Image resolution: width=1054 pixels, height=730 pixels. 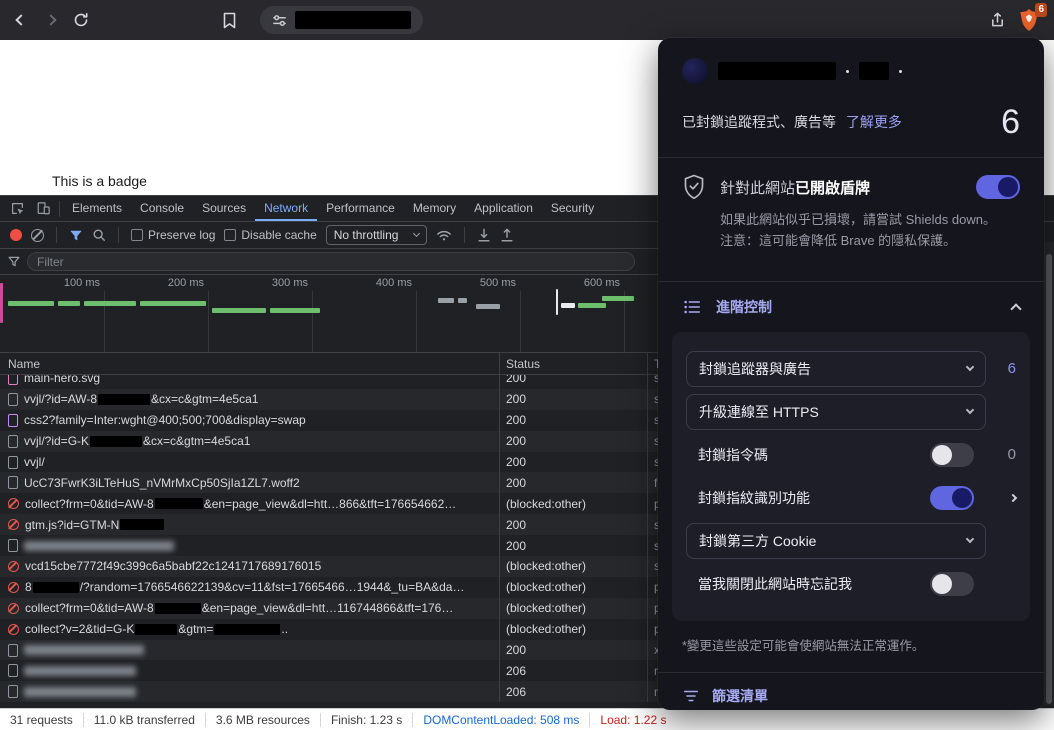 I want to click on inspect-element-icon, so click(x=17, y=208).